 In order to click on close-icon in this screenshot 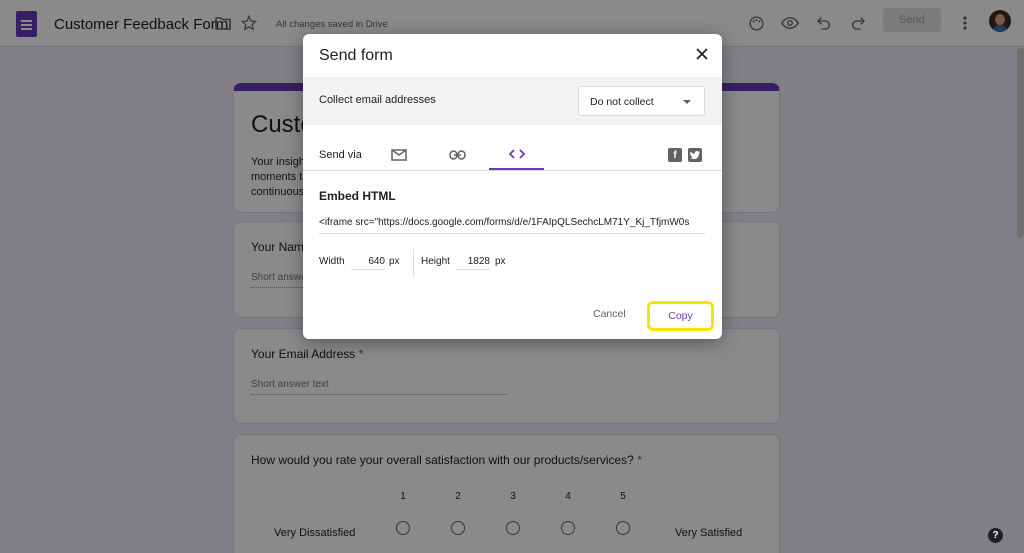, I will do `click(702, 54)`.